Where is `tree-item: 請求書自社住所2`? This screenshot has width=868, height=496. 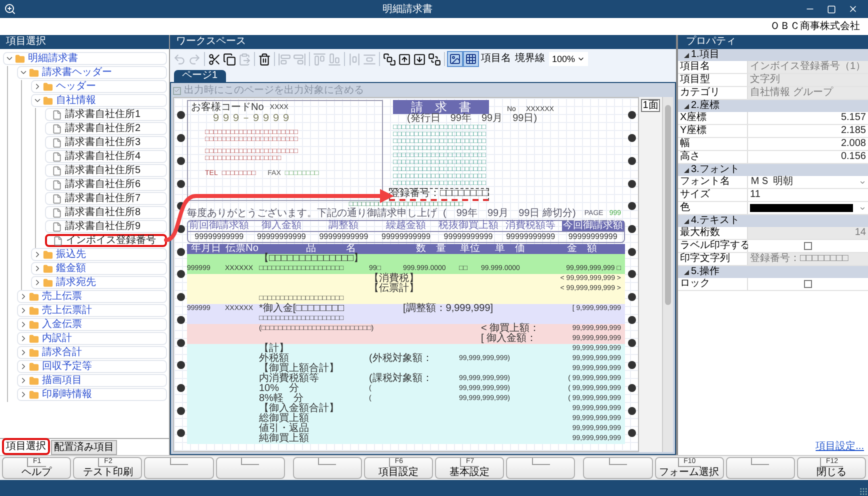 tree-item: 請求書自社住所2 is located at coordinates (106, 128).